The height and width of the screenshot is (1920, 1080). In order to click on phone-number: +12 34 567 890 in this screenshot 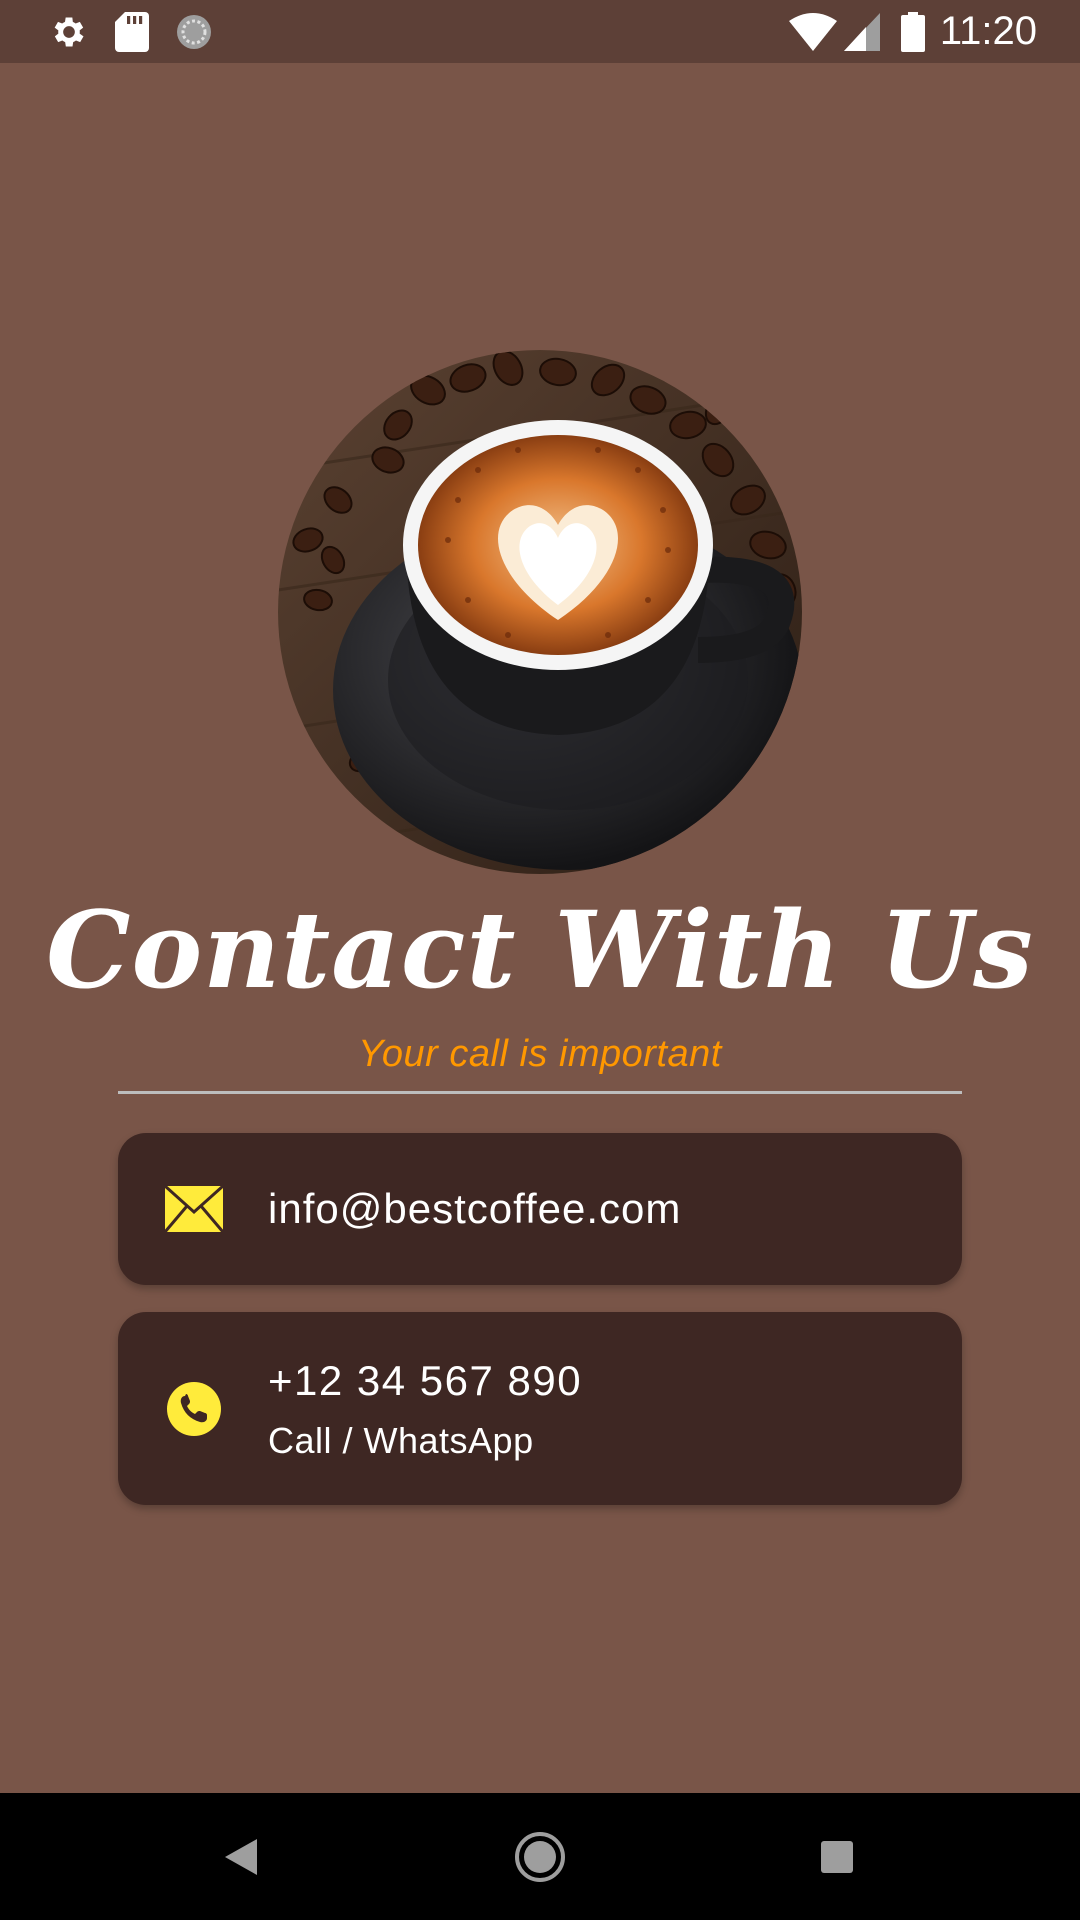, I will do `click(425, 1380)`.